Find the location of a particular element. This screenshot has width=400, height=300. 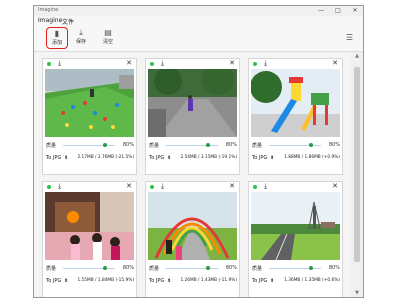

scroll-up-icon: ▲ is located at coordinates (357, 56).